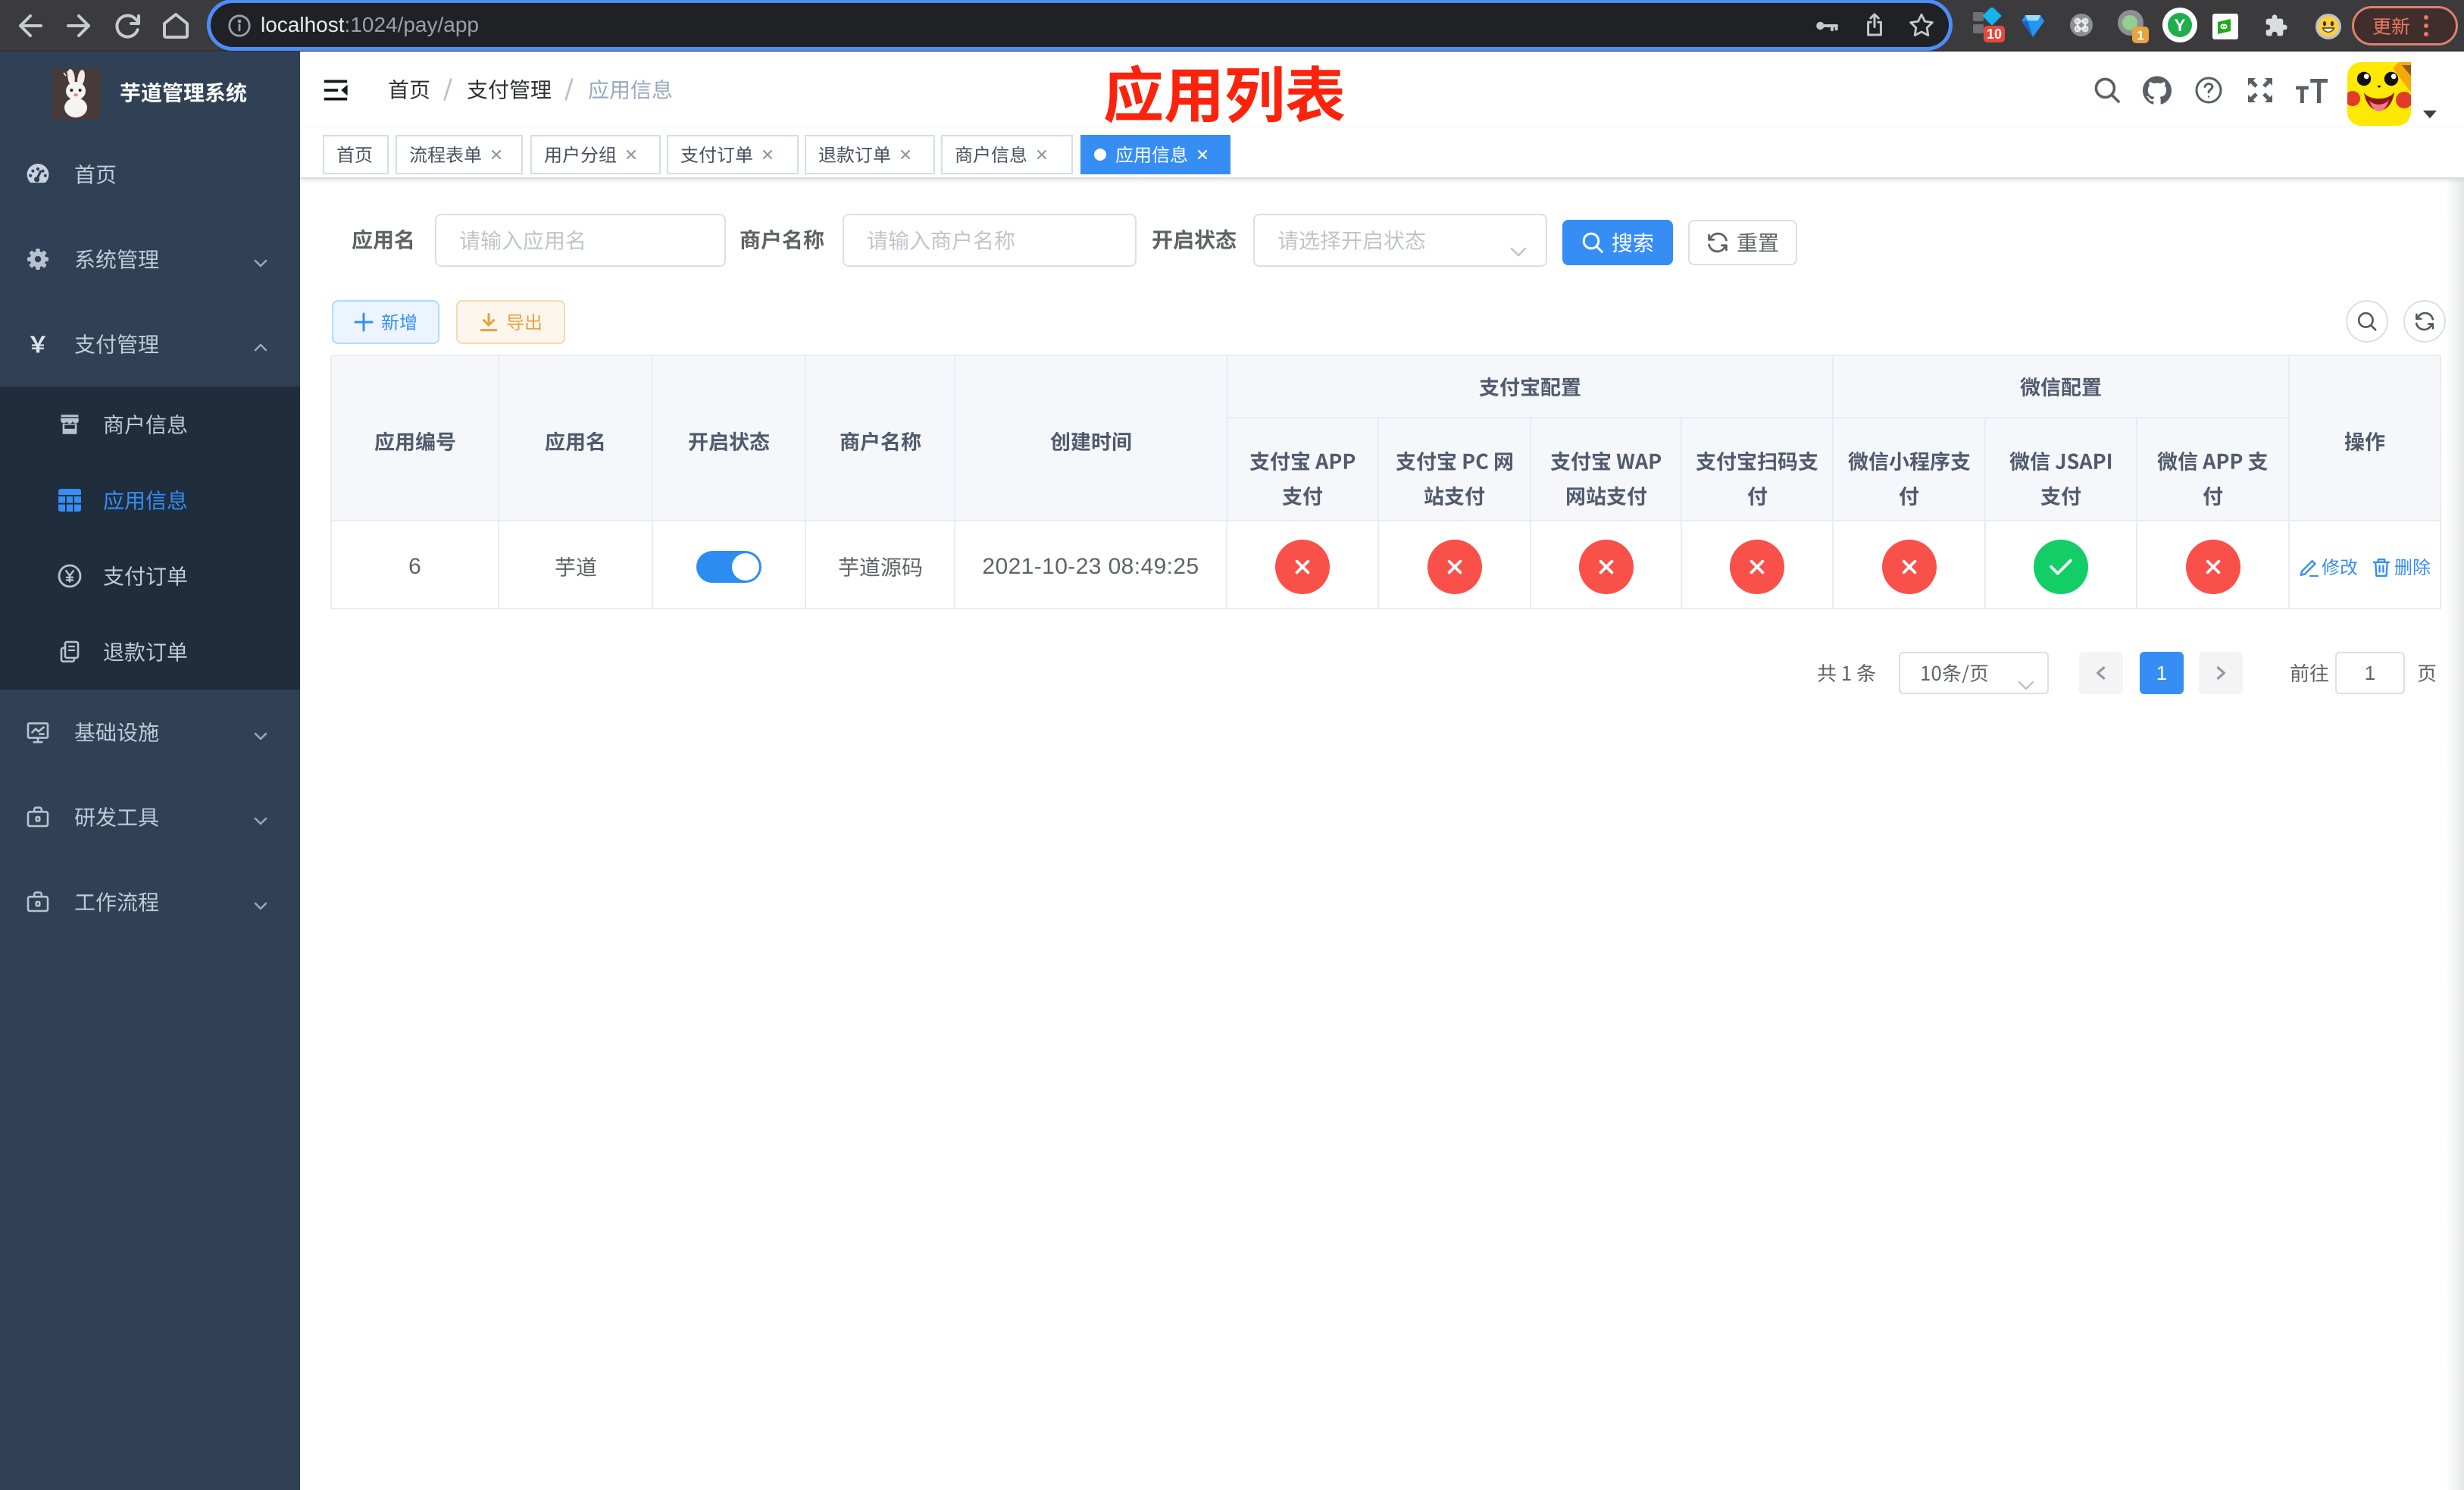 Image resolution: width=2464 pixels, height=1490 pixels. Describe the element at coordinates (1994, 35) in the screenshot. I see `svg-text: 10` at that location.